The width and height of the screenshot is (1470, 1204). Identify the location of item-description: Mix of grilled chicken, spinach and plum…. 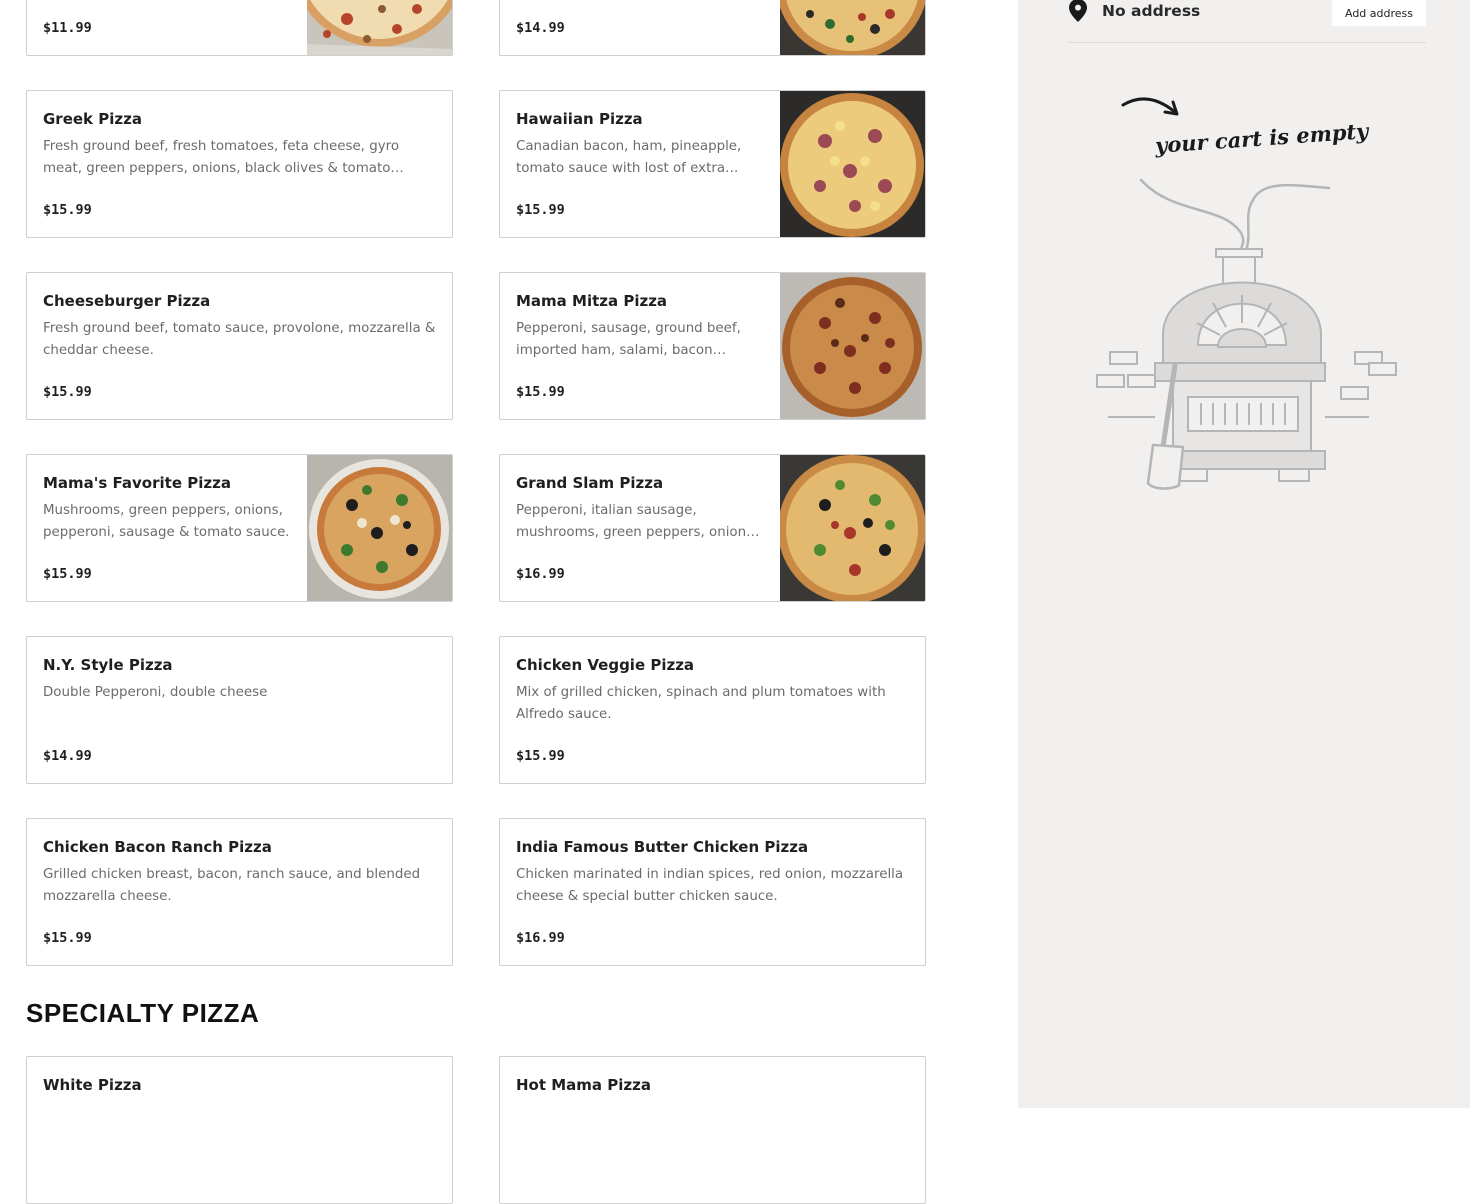
(701, 703).